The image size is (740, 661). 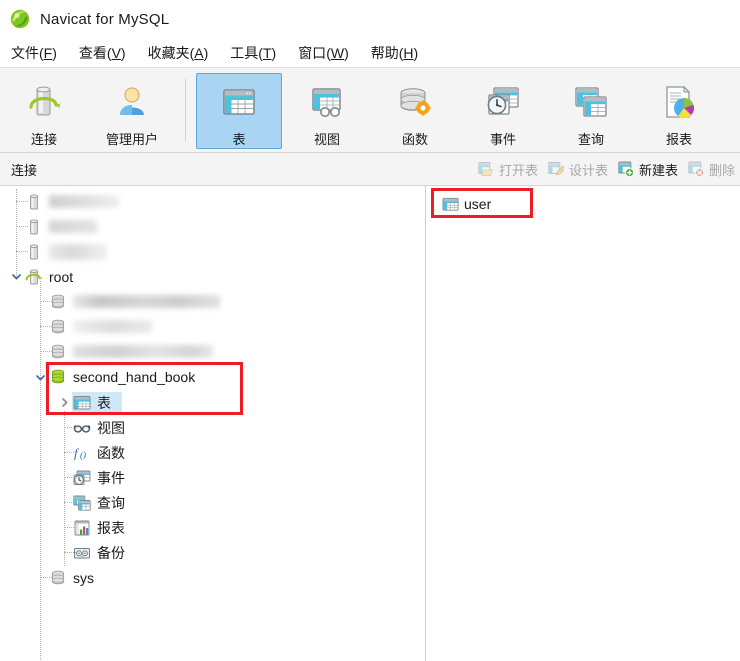 I want to click on menu-favorites: 收藏夹(A), so click(x=182, y=53).